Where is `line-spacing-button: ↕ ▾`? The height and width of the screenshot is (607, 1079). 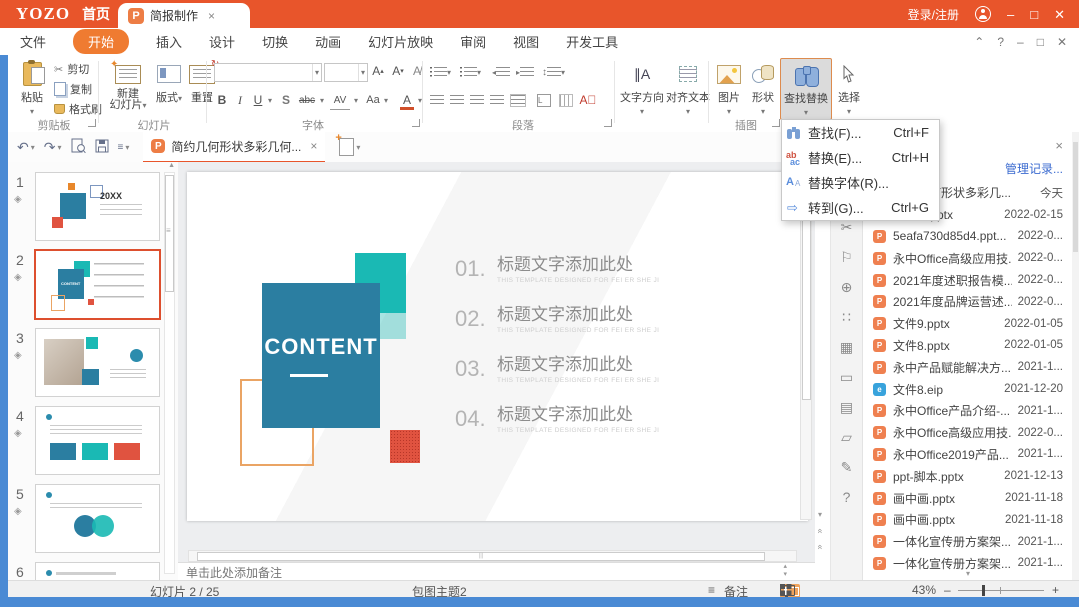 line-spacing-button: ↕ ▾ is located at coordinates (553, 72).